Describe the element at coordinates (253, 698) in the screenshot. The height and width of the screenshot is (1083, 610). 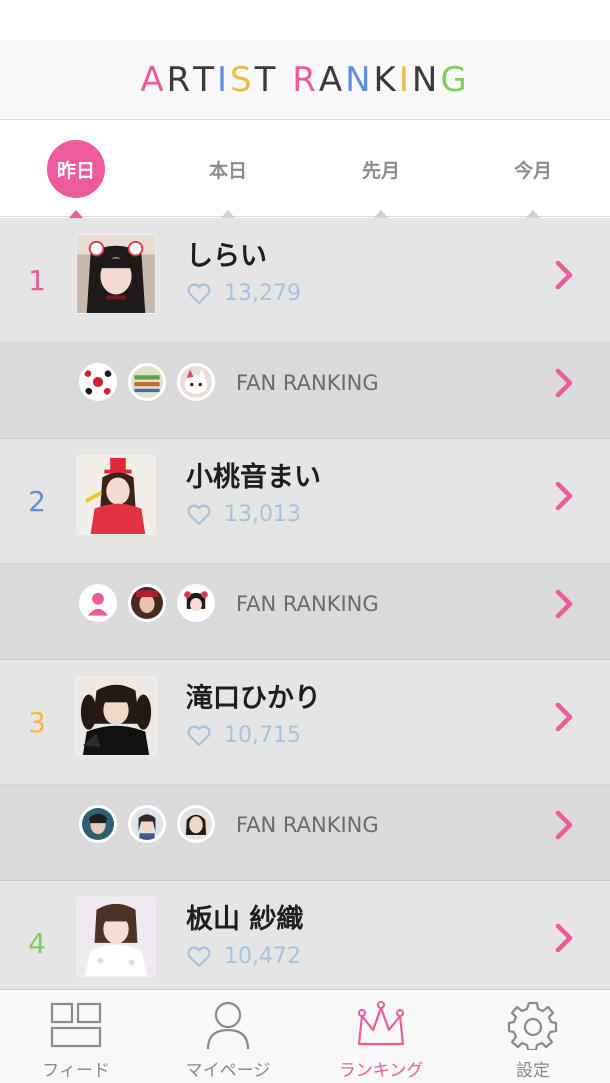
I see `artist-name: 滝口ひかり` at that location.